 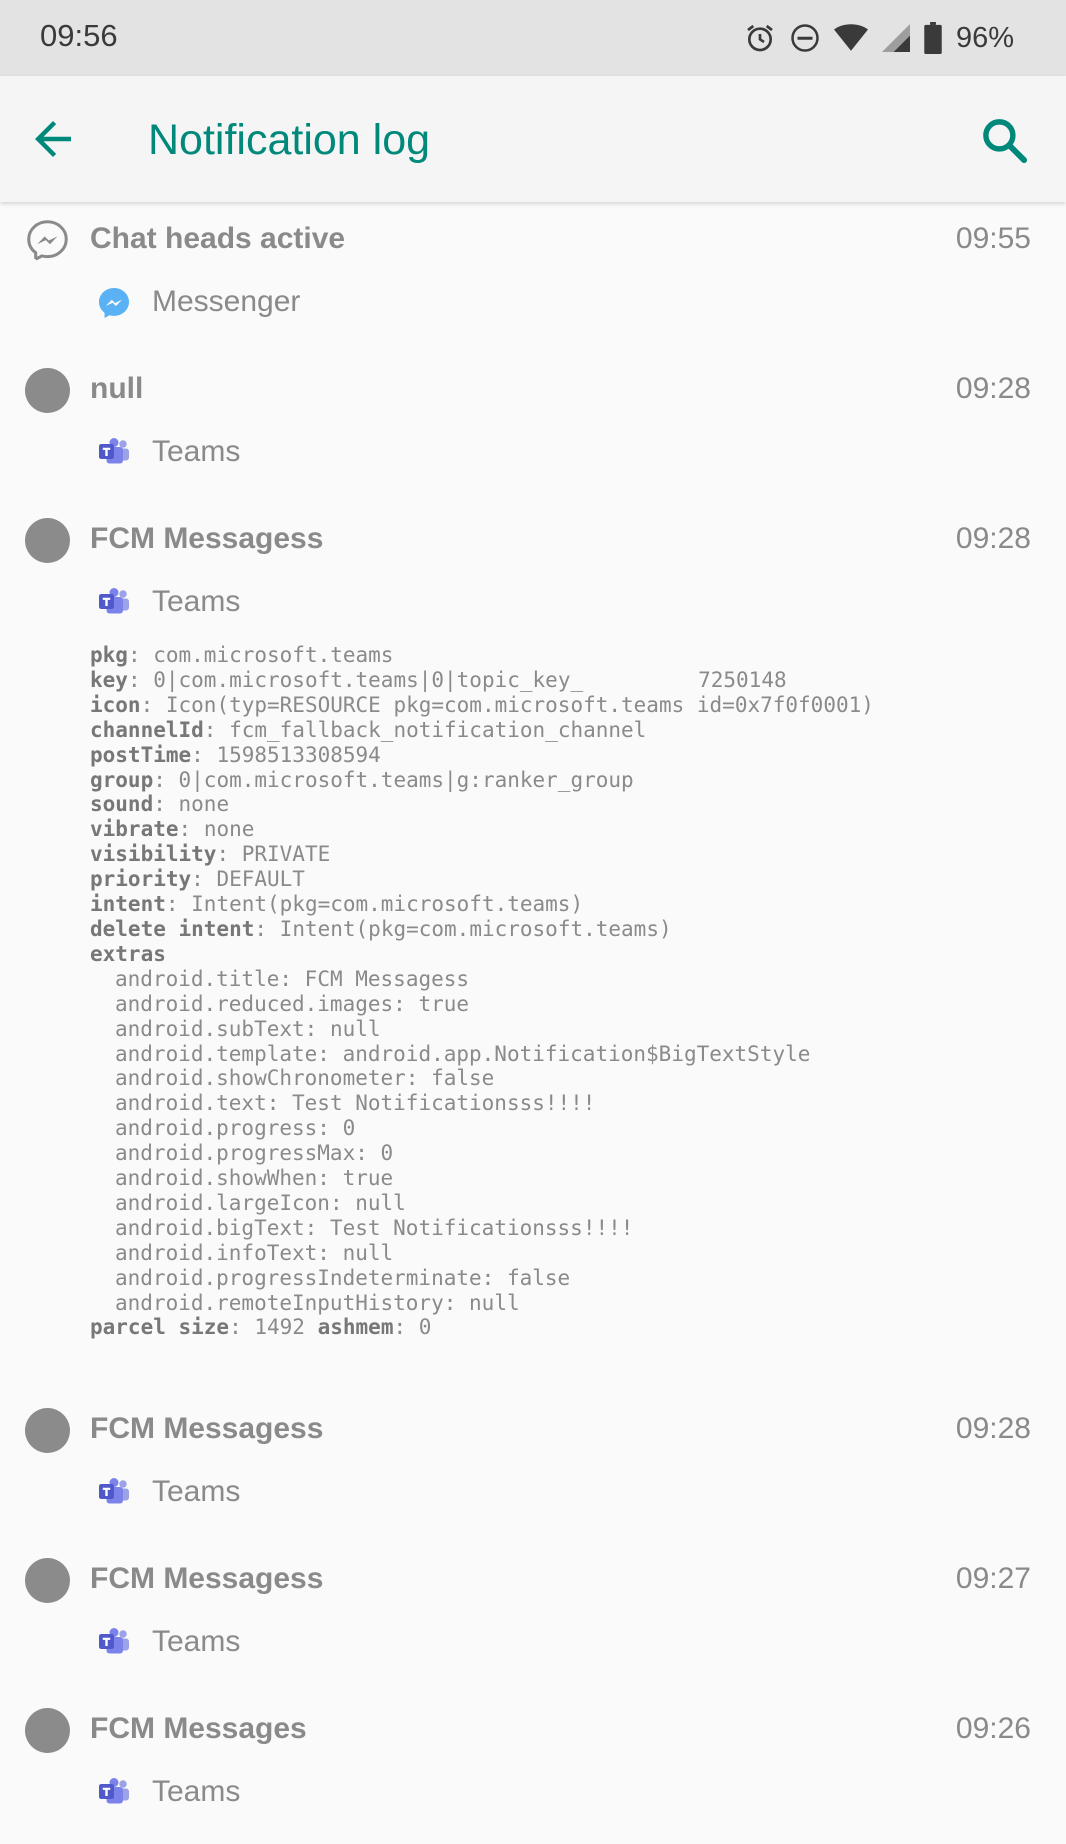 I want to click on extras-key: android.reduced.images, so click(x=254, y=1003).